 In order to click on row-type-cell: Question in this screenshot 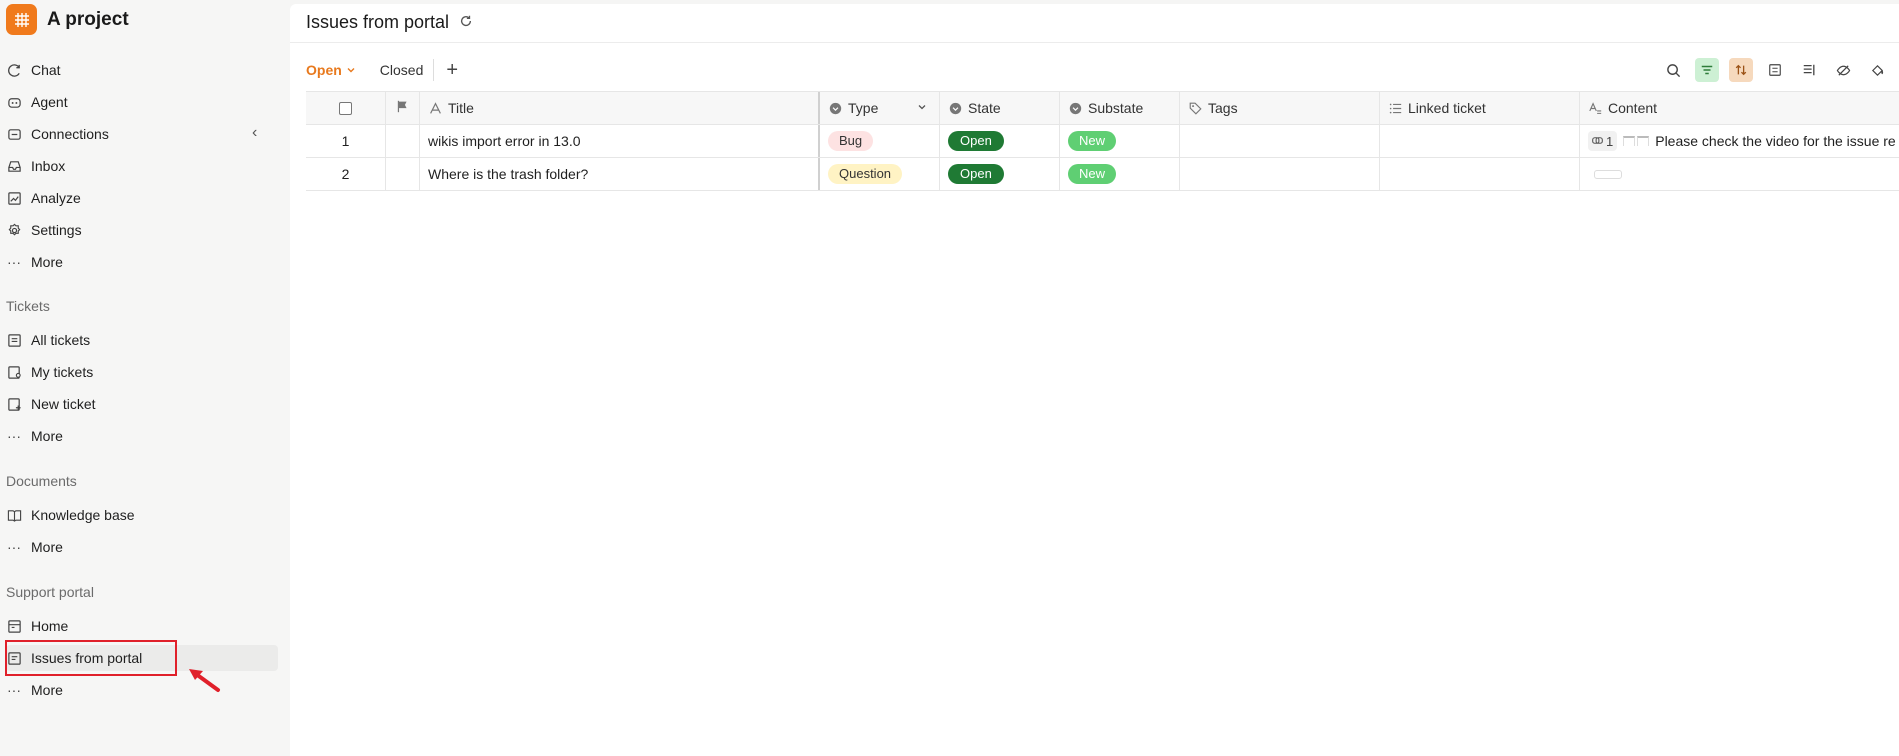, I will do `click(880, 174)`.